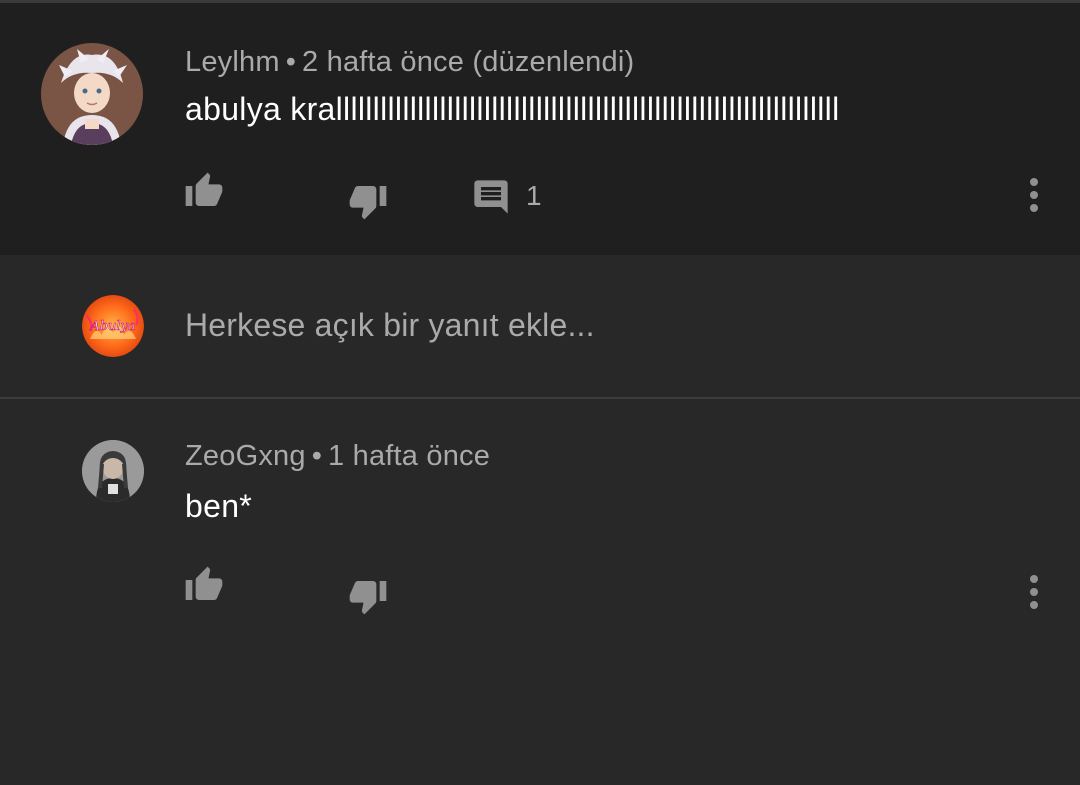 The image size is (1080, 785). I want to click on reply-comment-time: 1 hafta önce, so click(409, 456).